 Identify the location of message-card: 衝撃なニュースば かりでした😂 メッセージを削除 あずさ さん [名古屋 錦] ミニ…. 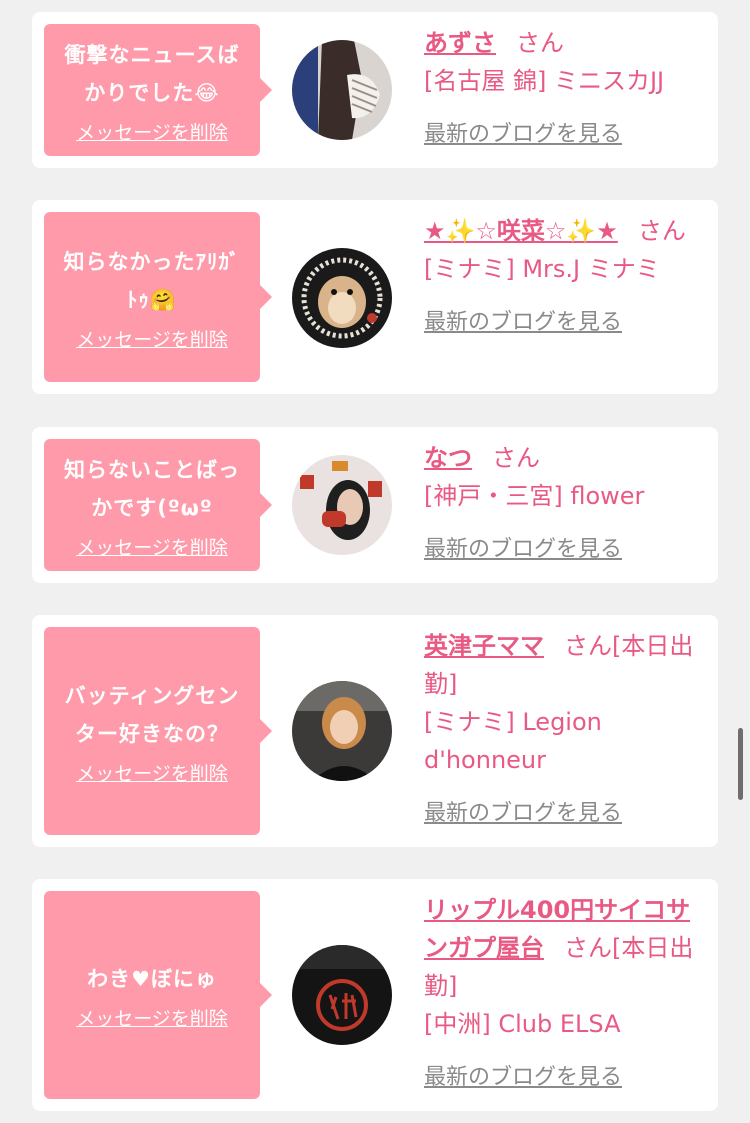
(375, 90).